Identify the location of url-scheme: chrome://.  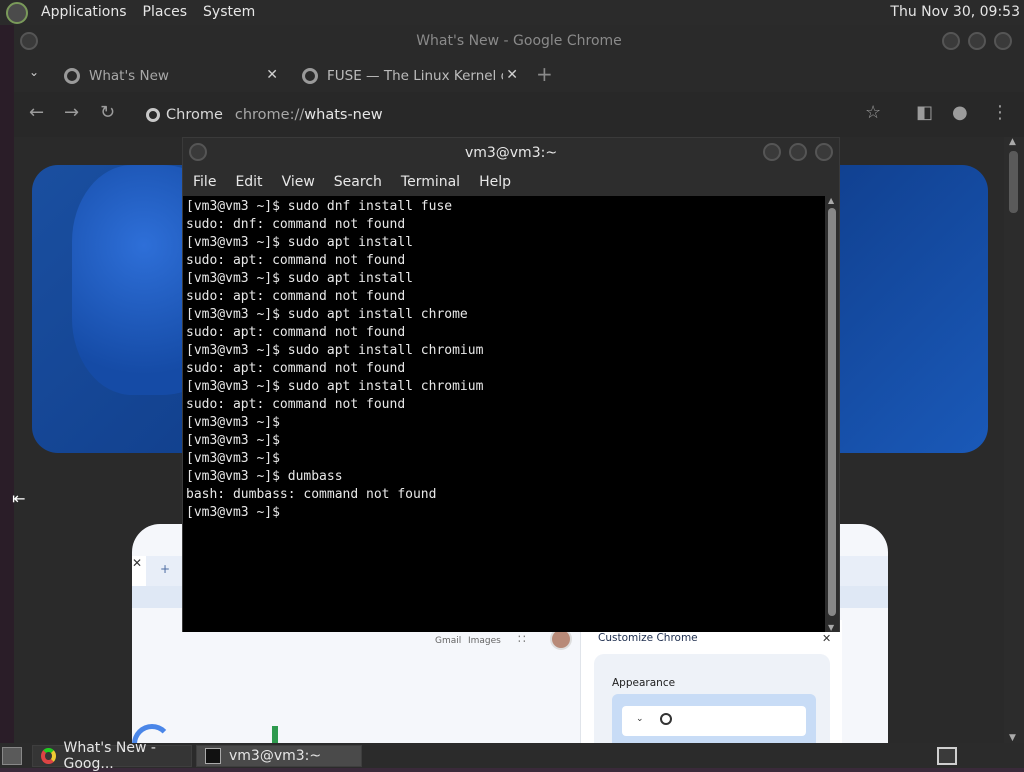
(269, 114).